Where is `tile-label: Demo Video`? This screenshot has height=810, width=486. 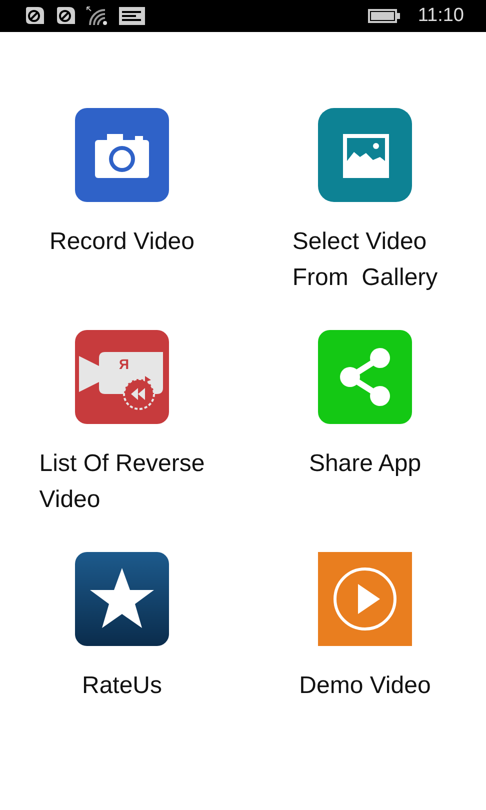
tile-label: Demo Video is located at coordinates (365, 686).